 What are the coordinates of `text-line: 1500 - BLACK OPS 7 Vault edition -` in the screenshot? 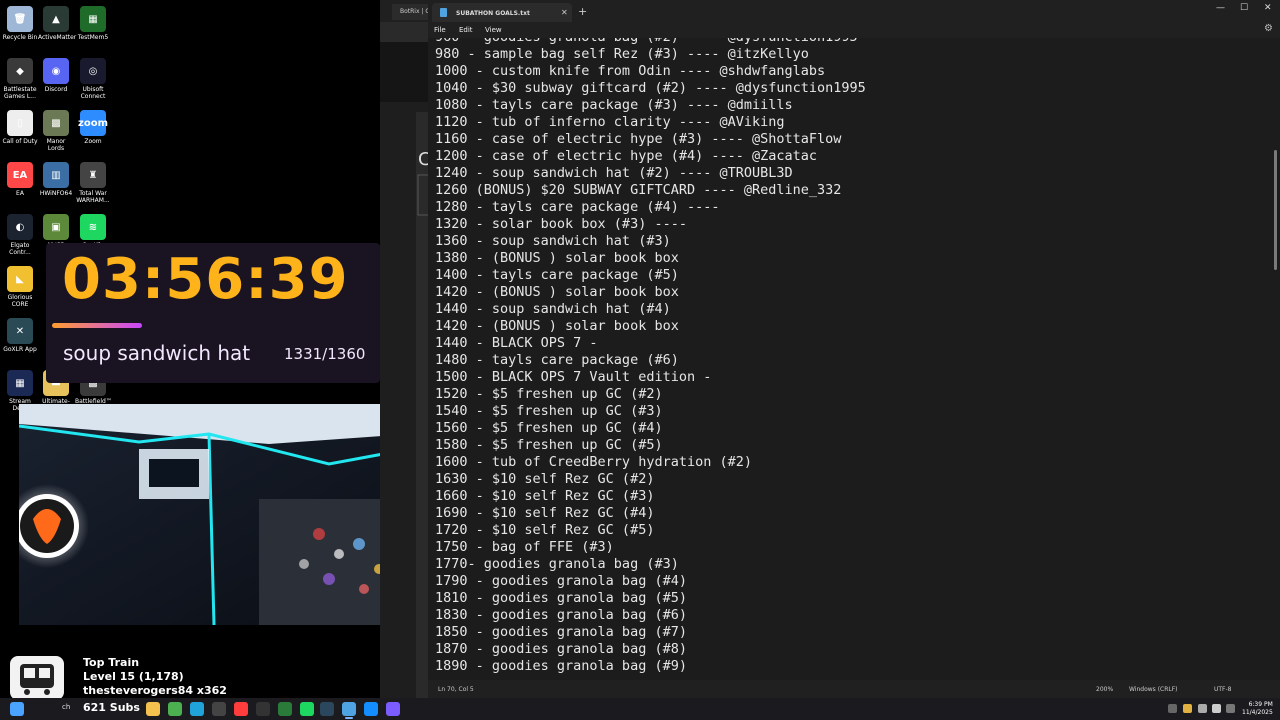 It's located at (573, 377).